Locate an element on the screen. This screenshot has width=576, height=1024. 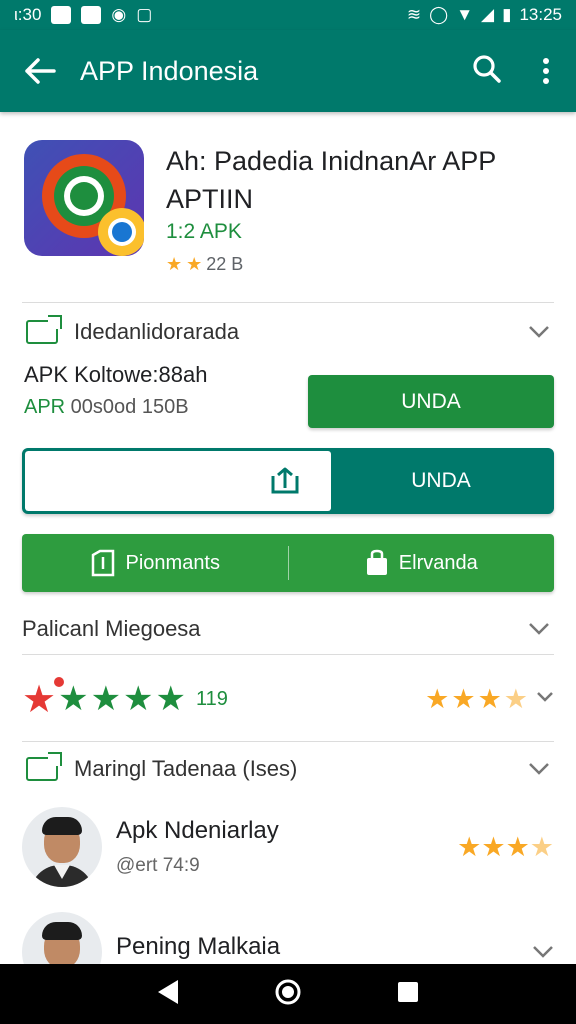
split-button-label: UNDA is located at coordinates (441, 481).